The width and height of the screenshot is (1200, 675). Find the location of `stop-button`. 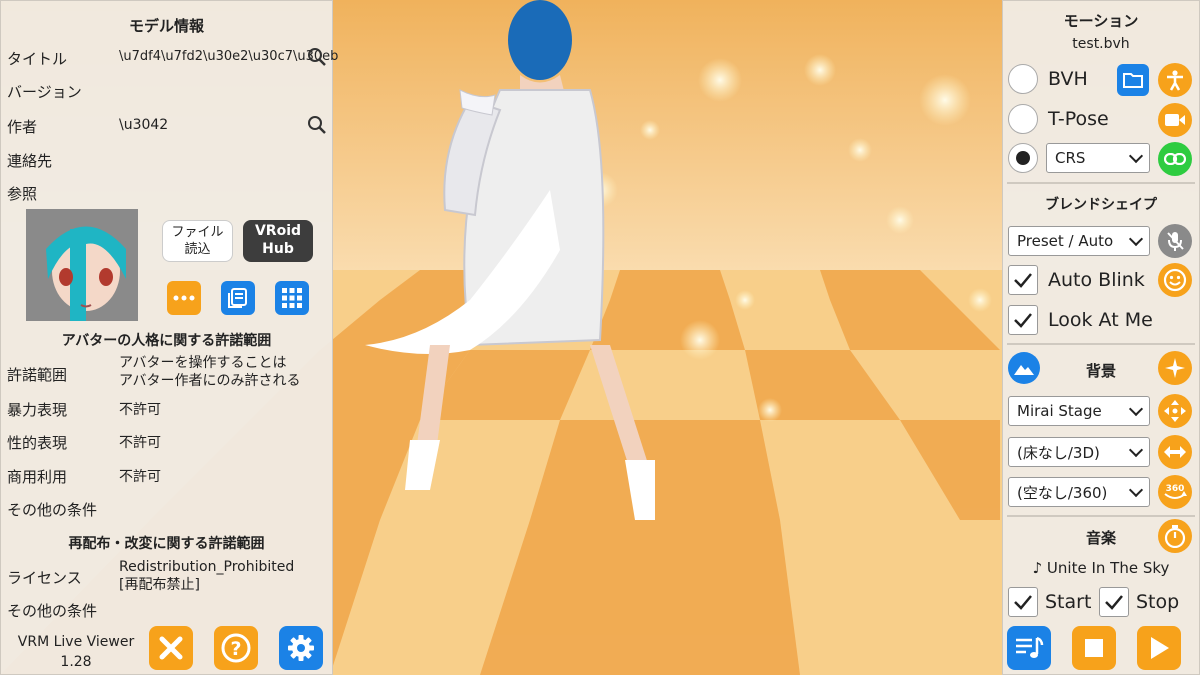

stop-button is located at coordinates (1094, 648).